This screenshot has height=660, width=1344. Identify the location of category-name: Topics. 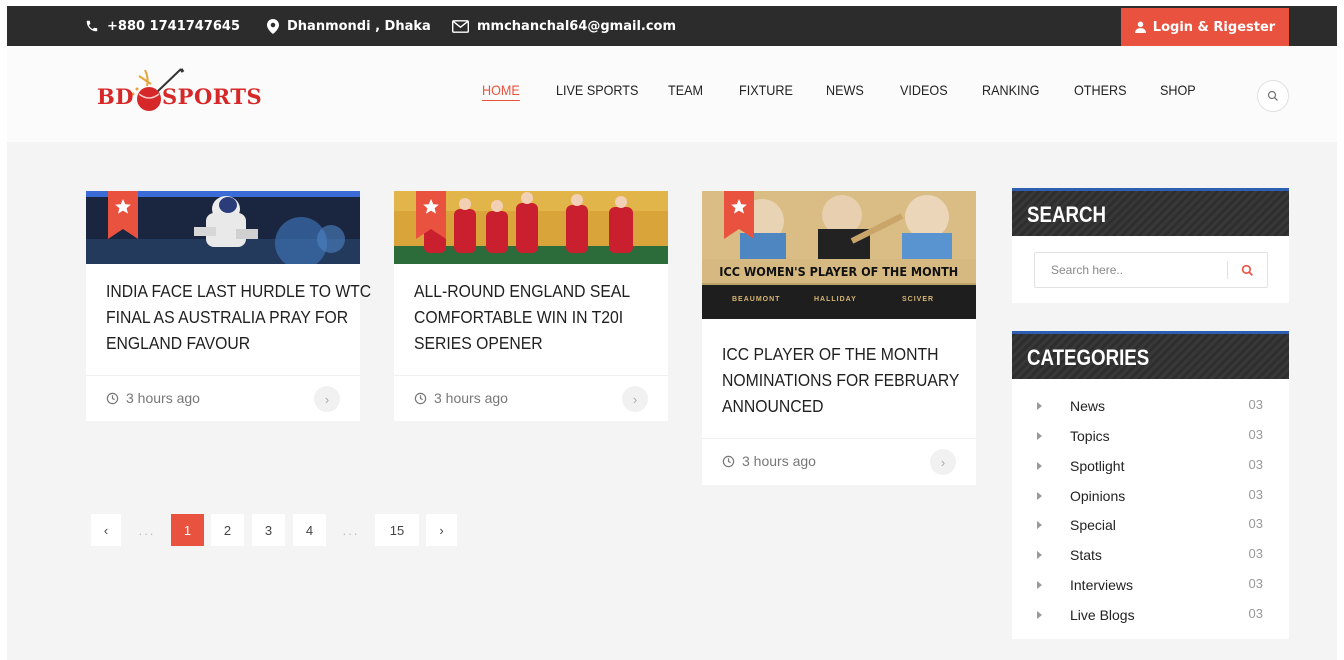
(1090, 436).